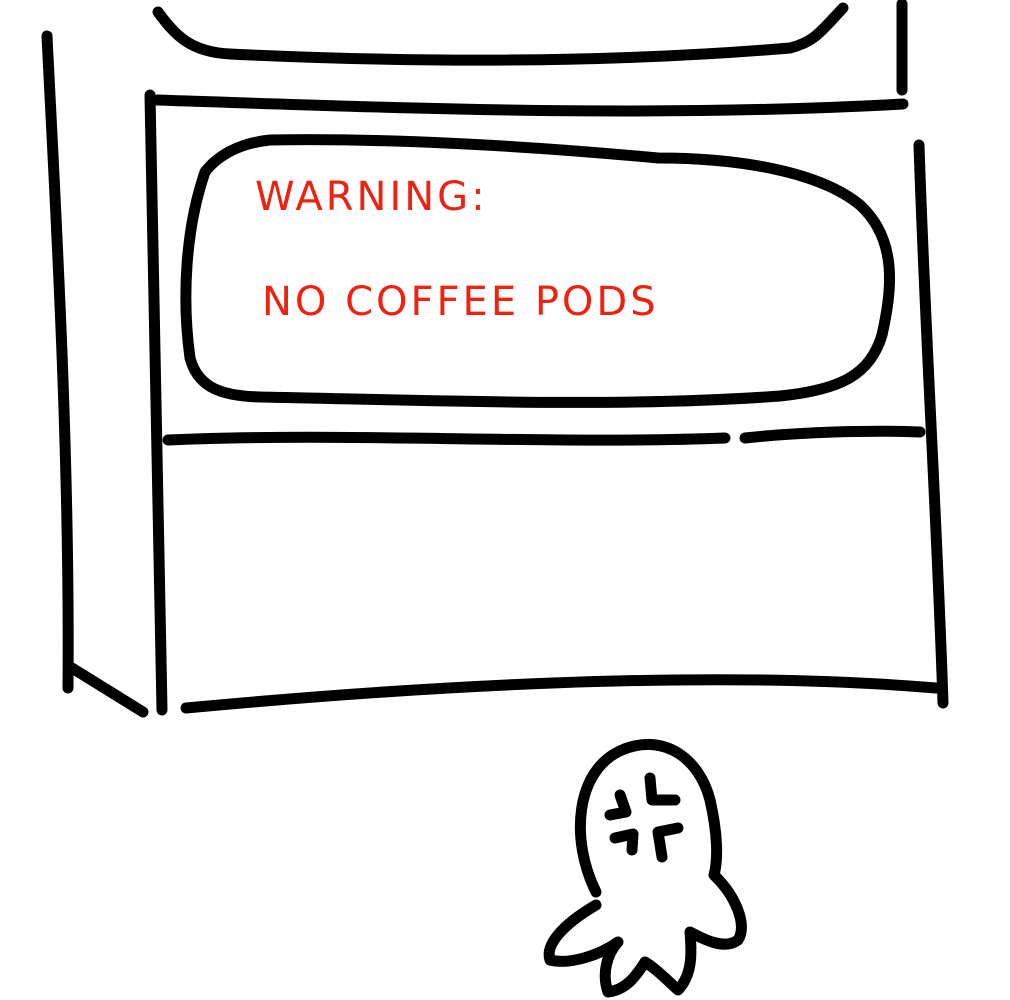  Describe the element at coordinates (644, 817) in the screenshot. I see `anger-vein-icon` at that location.